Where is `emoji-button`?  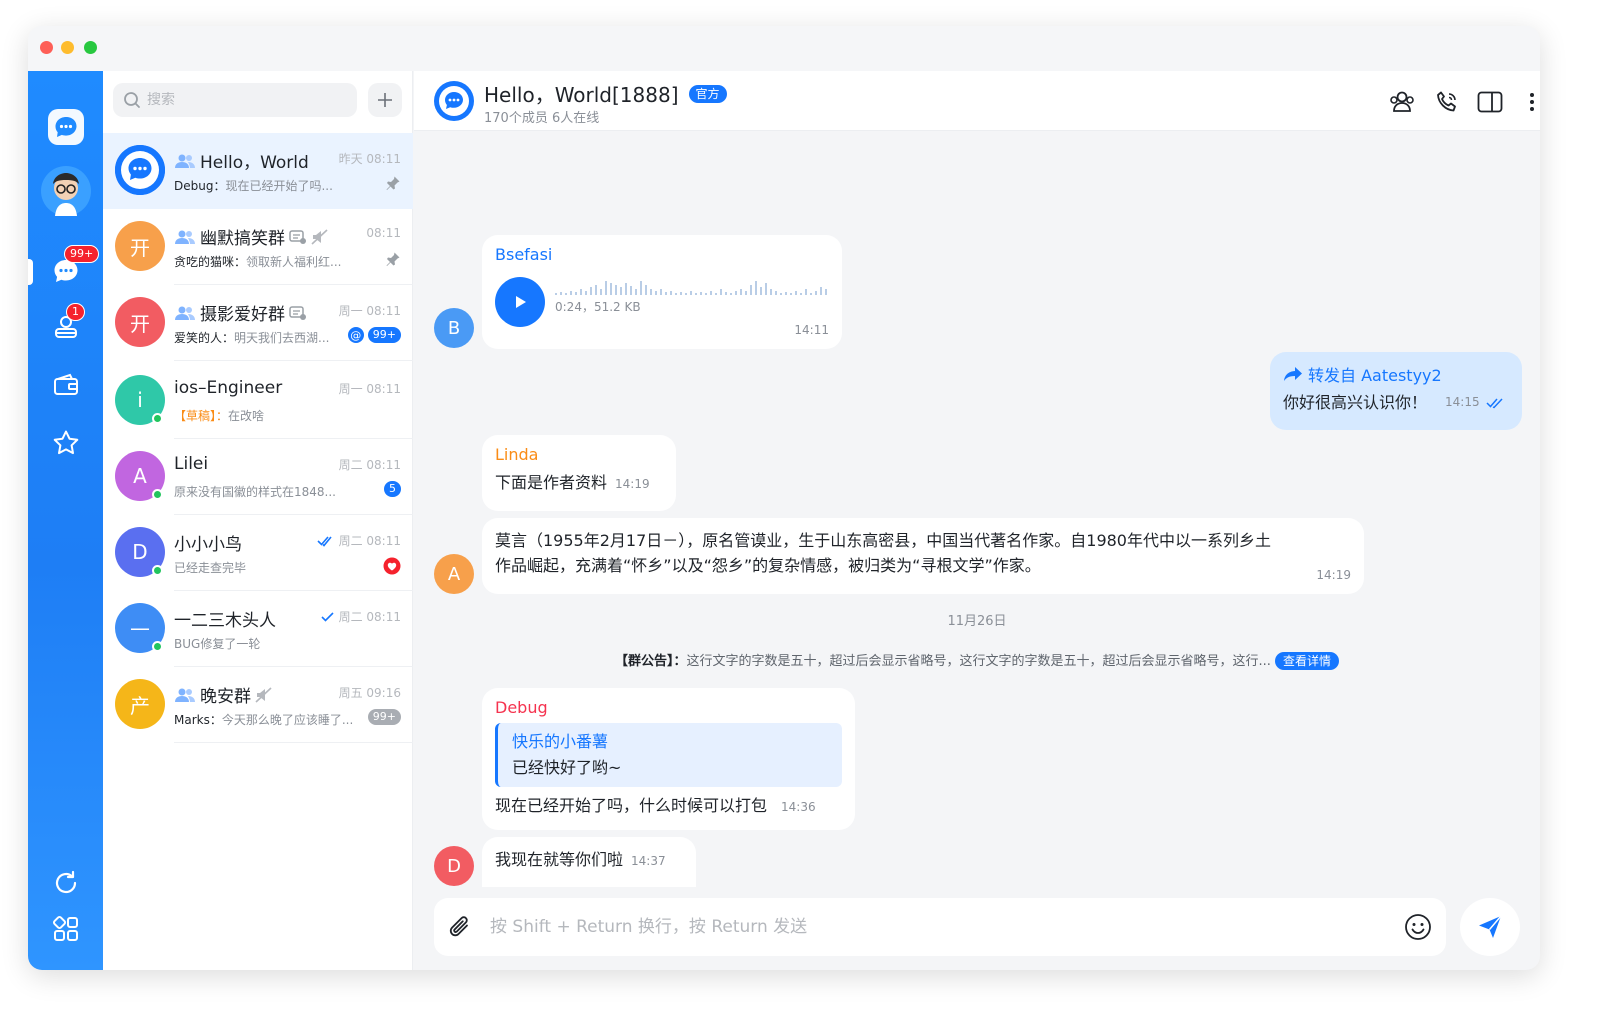
emoji-button is located at coordinates (1418, 929).